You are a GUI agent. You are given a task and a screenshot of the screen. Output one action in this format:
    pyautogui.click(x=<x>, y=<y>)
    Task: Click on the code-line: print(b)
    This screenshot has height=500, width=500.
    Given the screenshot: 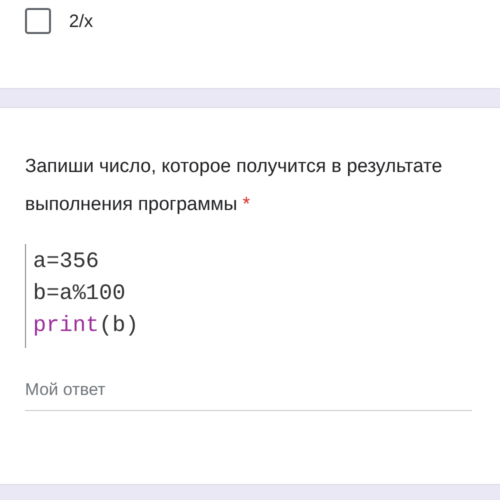 What is the action you would take?
    pyautogui.click(x=86, y=326)
    